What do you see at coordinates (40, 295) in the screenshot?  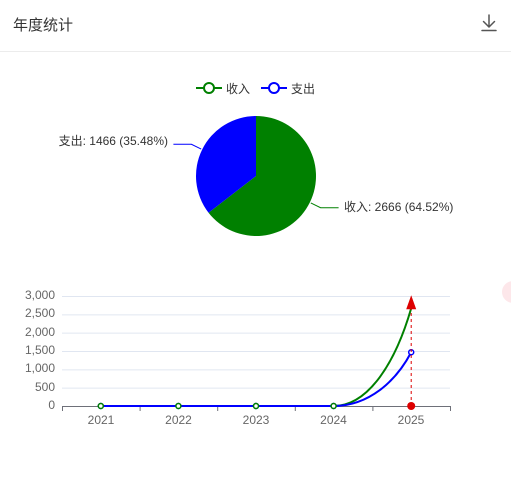 I see `y-tick-label: 3,000` at bounding box center [40, 295].